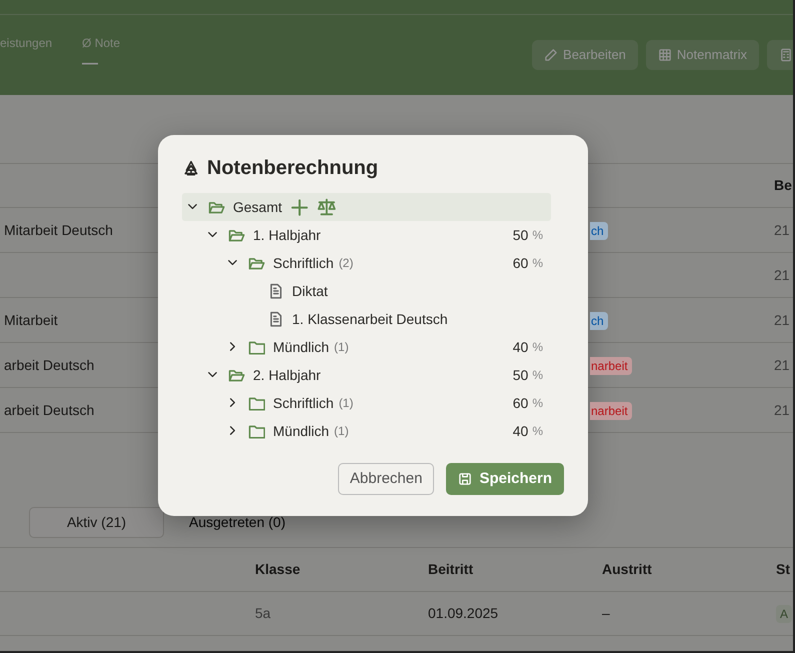 This screenshot has width=795, height=653. What do you see at coordinates (237, 522) in the screenshot?
I see `tab: Ausgetreten (0)` at bounding box center [237, 522].